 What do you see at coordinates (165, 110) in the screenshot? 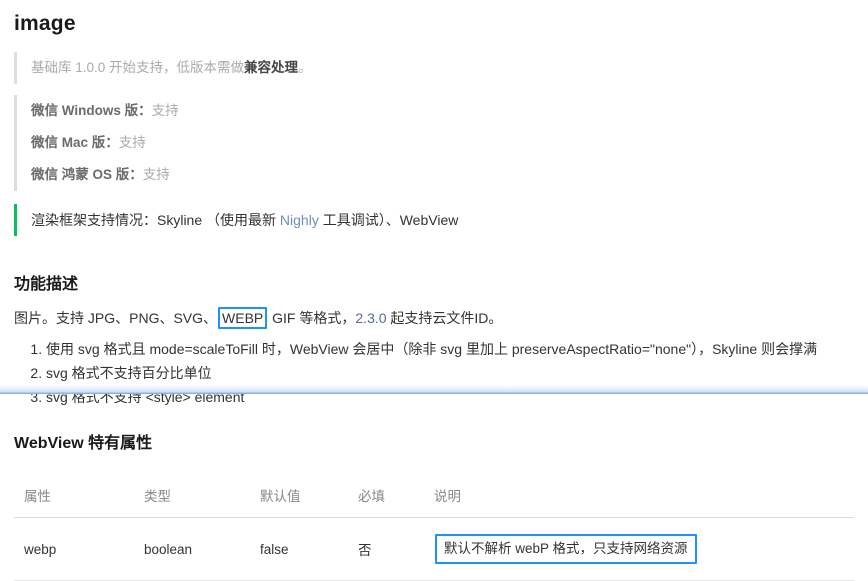
I see `windows-value: 支持` at bounding box center [165, 110].